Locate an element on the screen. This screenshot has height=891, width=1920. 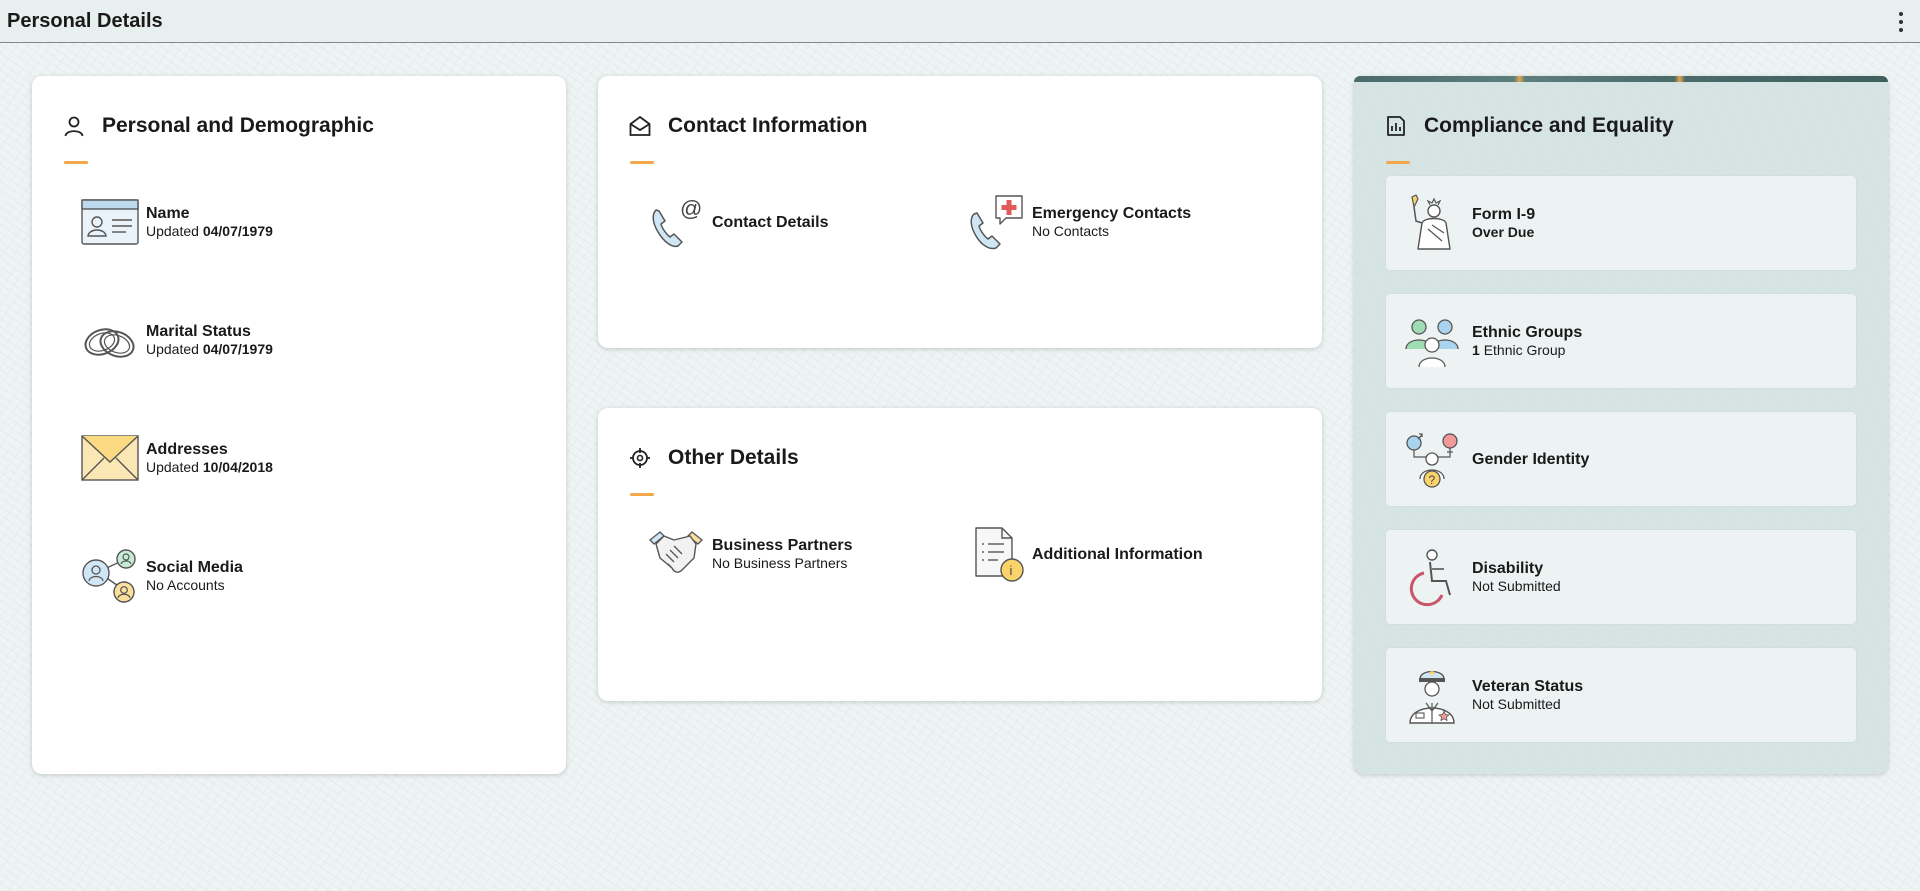
wedding-rings-icon is located at coordinates (109, 343).